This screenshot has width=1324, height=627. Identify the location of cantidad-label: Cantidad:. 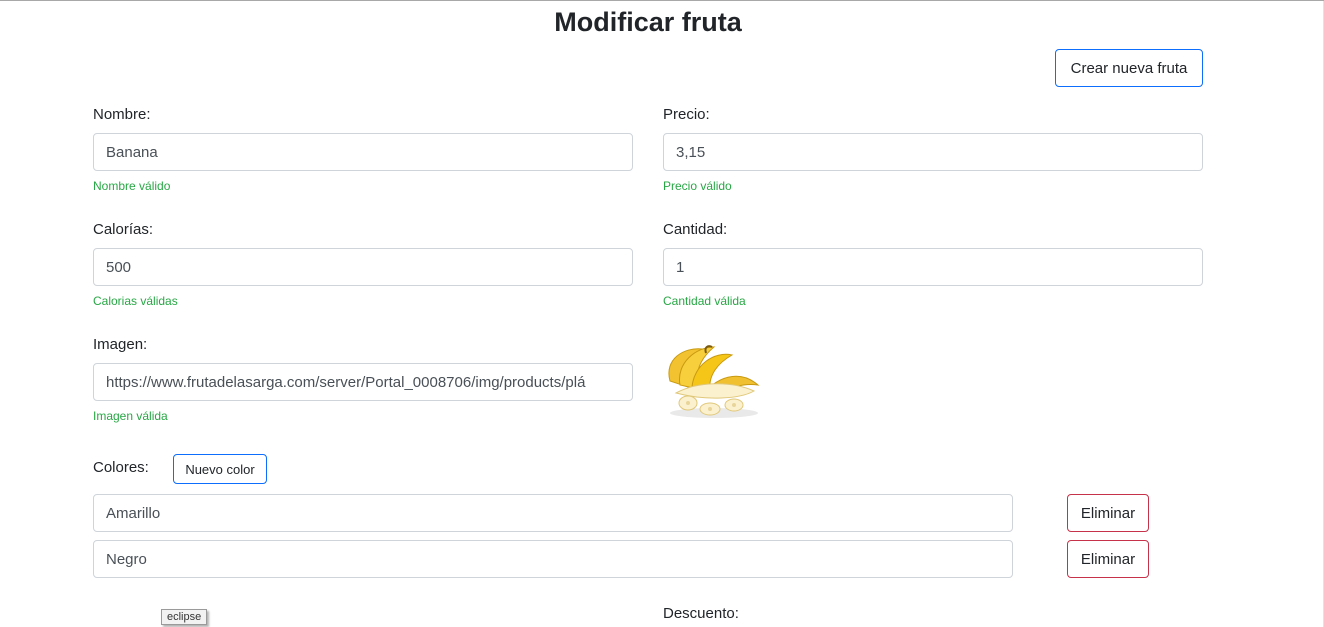
(695, 229).